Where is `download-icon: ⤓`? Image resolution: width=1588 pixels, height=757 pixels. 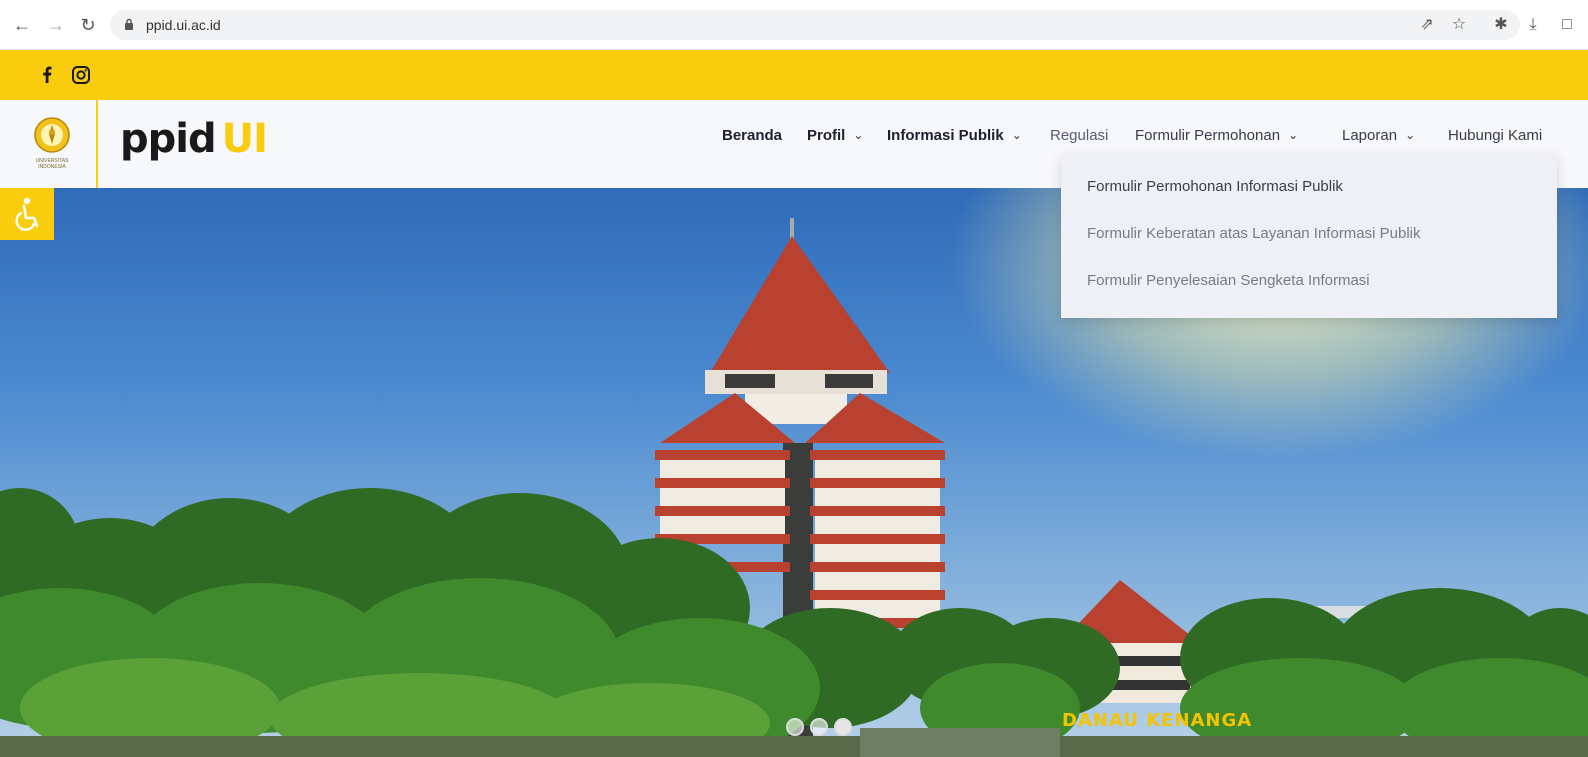
download-icon: ⤓ is located at coordinates (1533, 25).